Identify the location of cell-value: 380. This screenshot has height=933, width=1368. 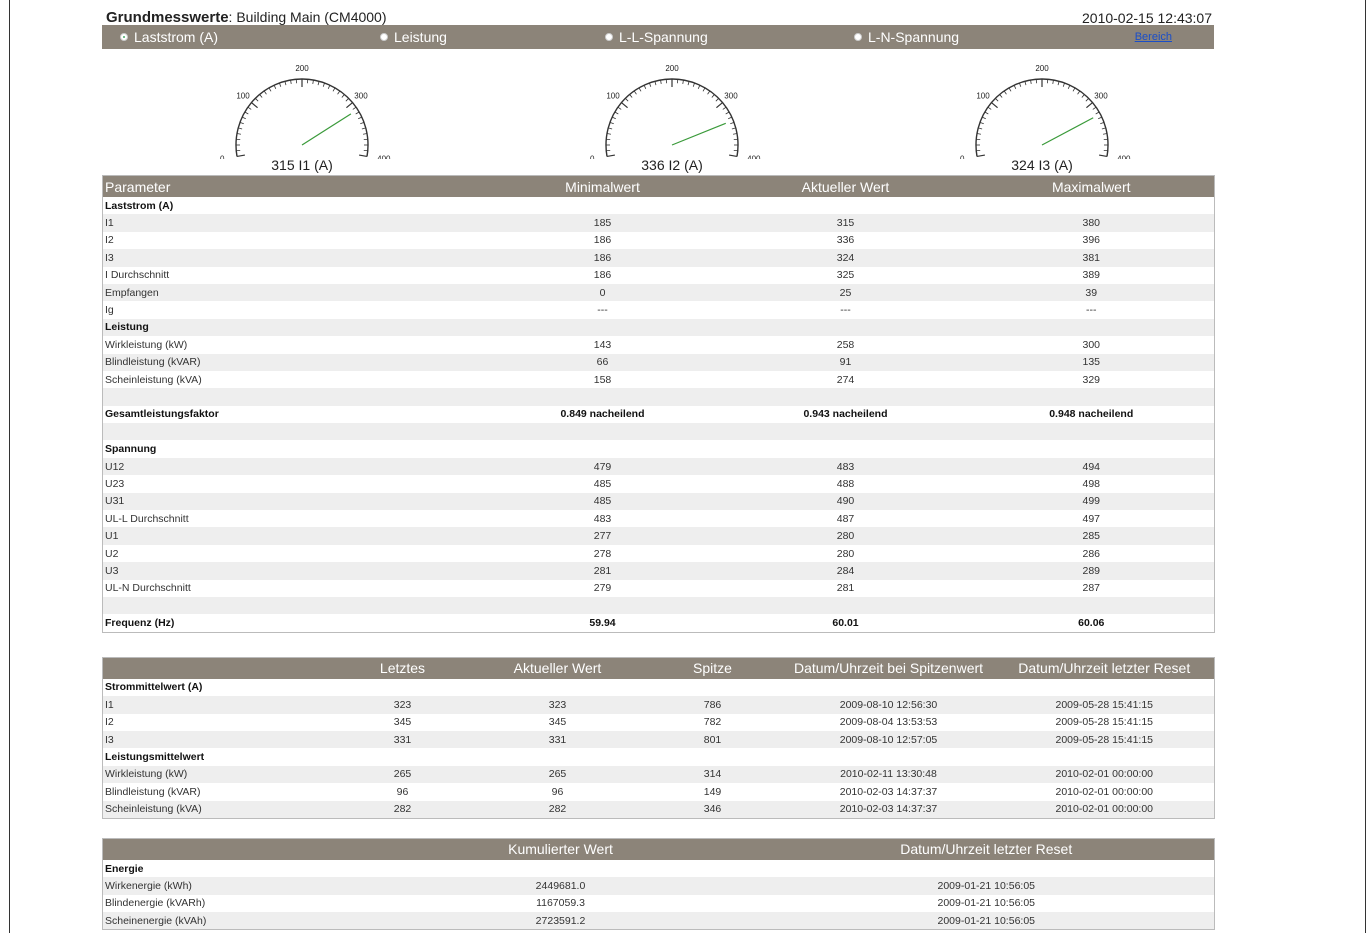
(1091, 223).